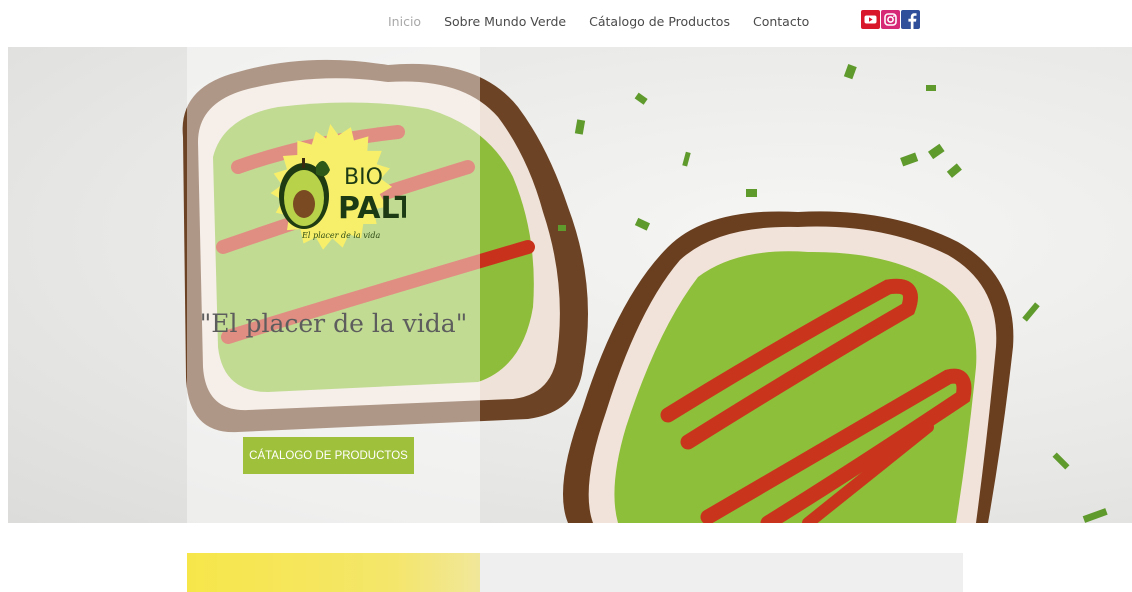 The image size is (1132, 592). I want to click on hero-tagline: "El placer de la vida", so click(333, 323).